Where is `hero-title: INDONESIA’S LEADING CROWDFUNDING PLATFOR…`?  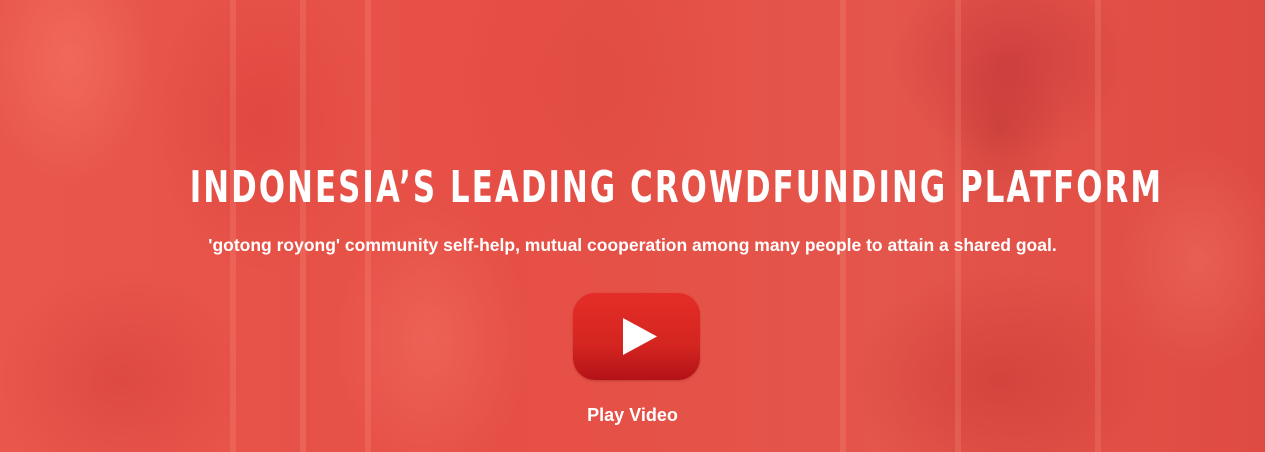
hero-title: INDONESIA’S LEADING CROWDFUNDING PLATFOR… is located at coordinates (676, 187).